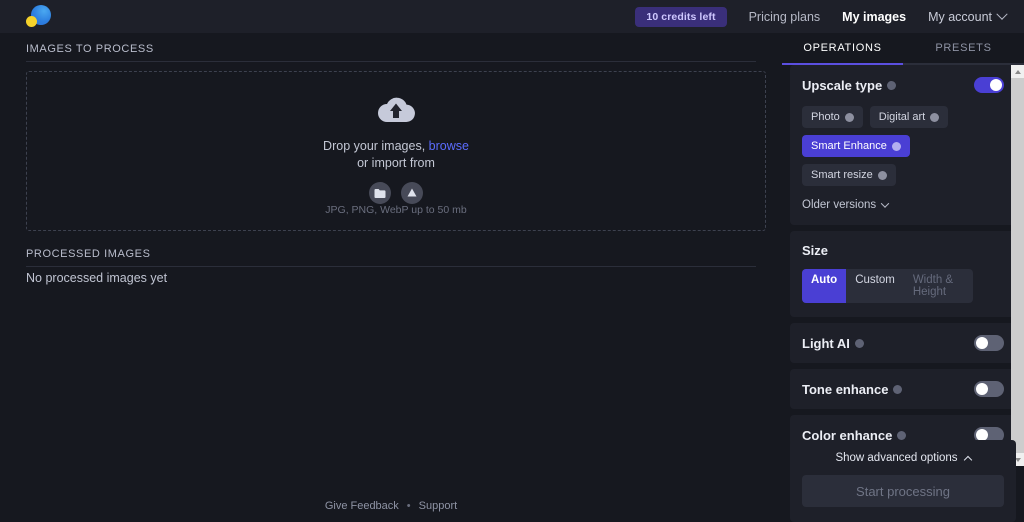 The height and width of the screenshot is (522, 1024). I want to click on chip-smart-enhance: Smart Enhance, so click(856, 146).